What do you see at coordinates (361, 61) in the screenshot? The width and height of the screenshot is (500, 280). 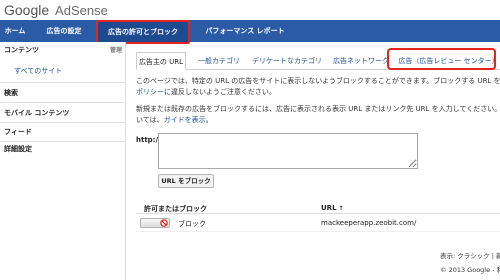 I see `tab-ad-networks: 広告ネットワーク` at bounding box center [361, 61].